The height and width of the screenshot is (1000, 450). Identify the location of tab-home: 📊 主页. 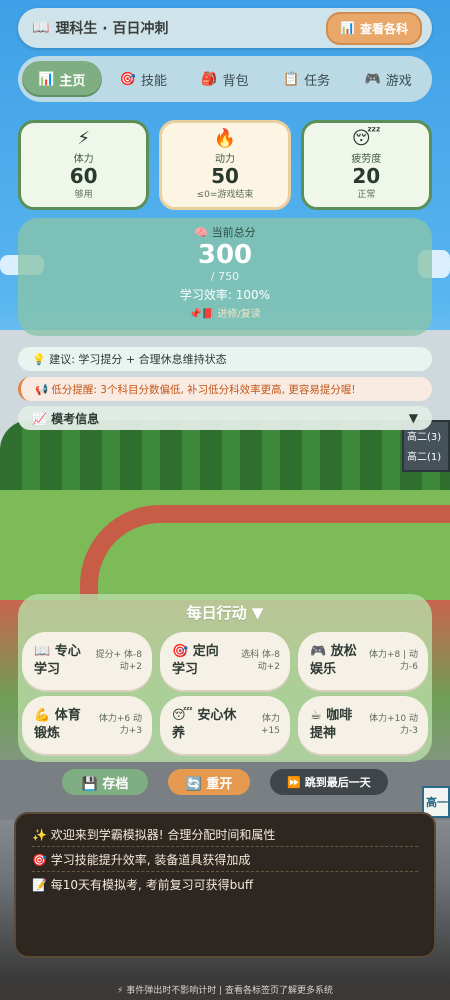
(62, 79).